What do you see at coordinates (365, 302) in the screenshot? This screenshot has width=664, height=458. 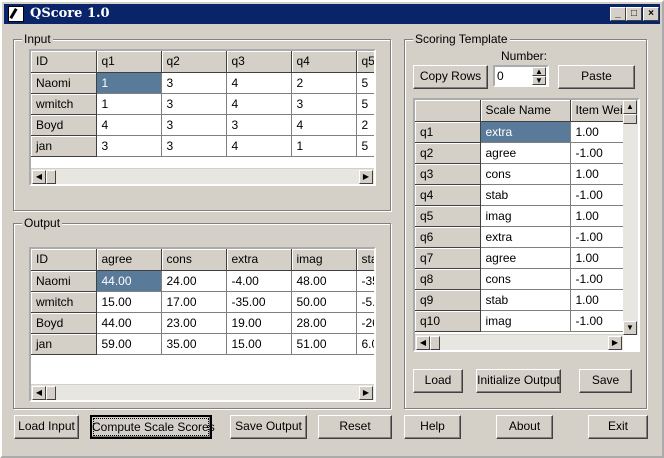 I see `grid-cell: -5.0` at bounding box center [365, 302].